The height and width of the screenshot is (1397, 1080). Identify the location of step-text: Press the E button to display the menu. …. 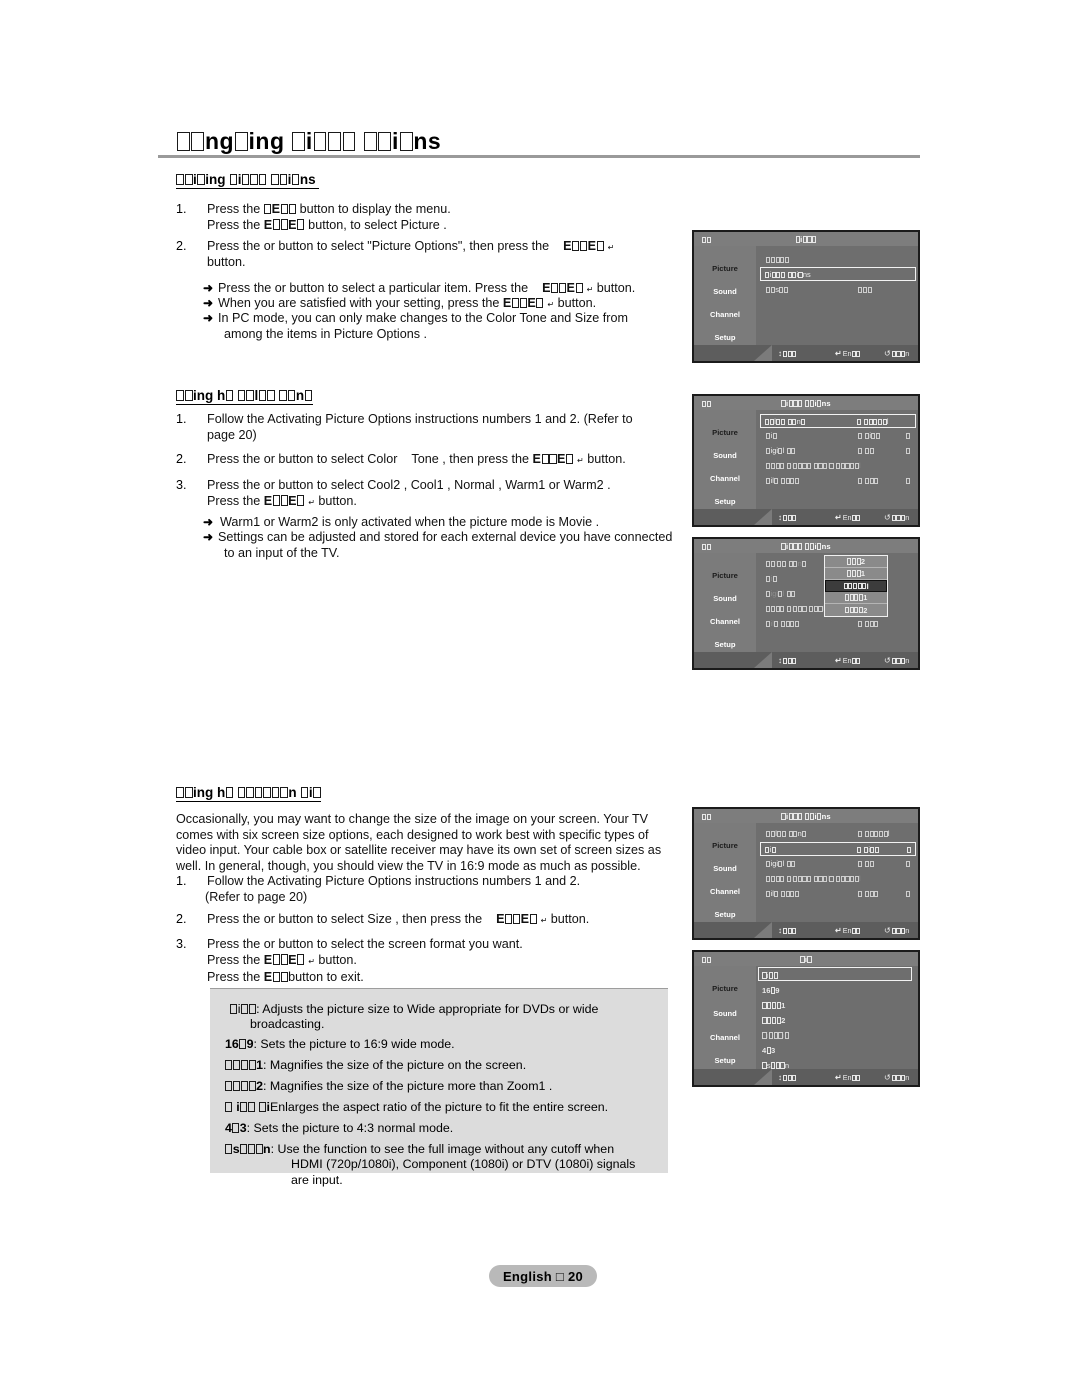
(329, 217).